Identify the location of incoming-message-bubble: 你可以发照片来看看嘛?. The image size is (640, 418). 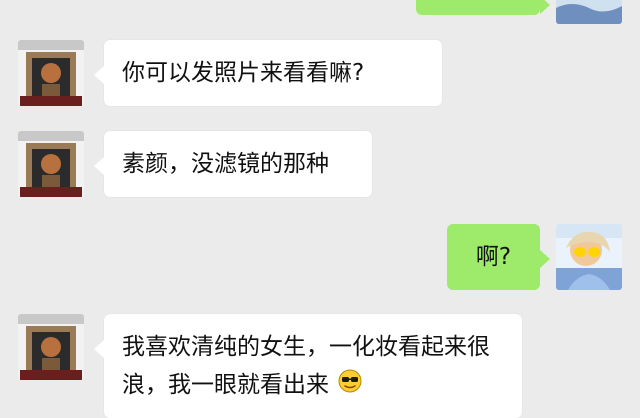
(268, 73).